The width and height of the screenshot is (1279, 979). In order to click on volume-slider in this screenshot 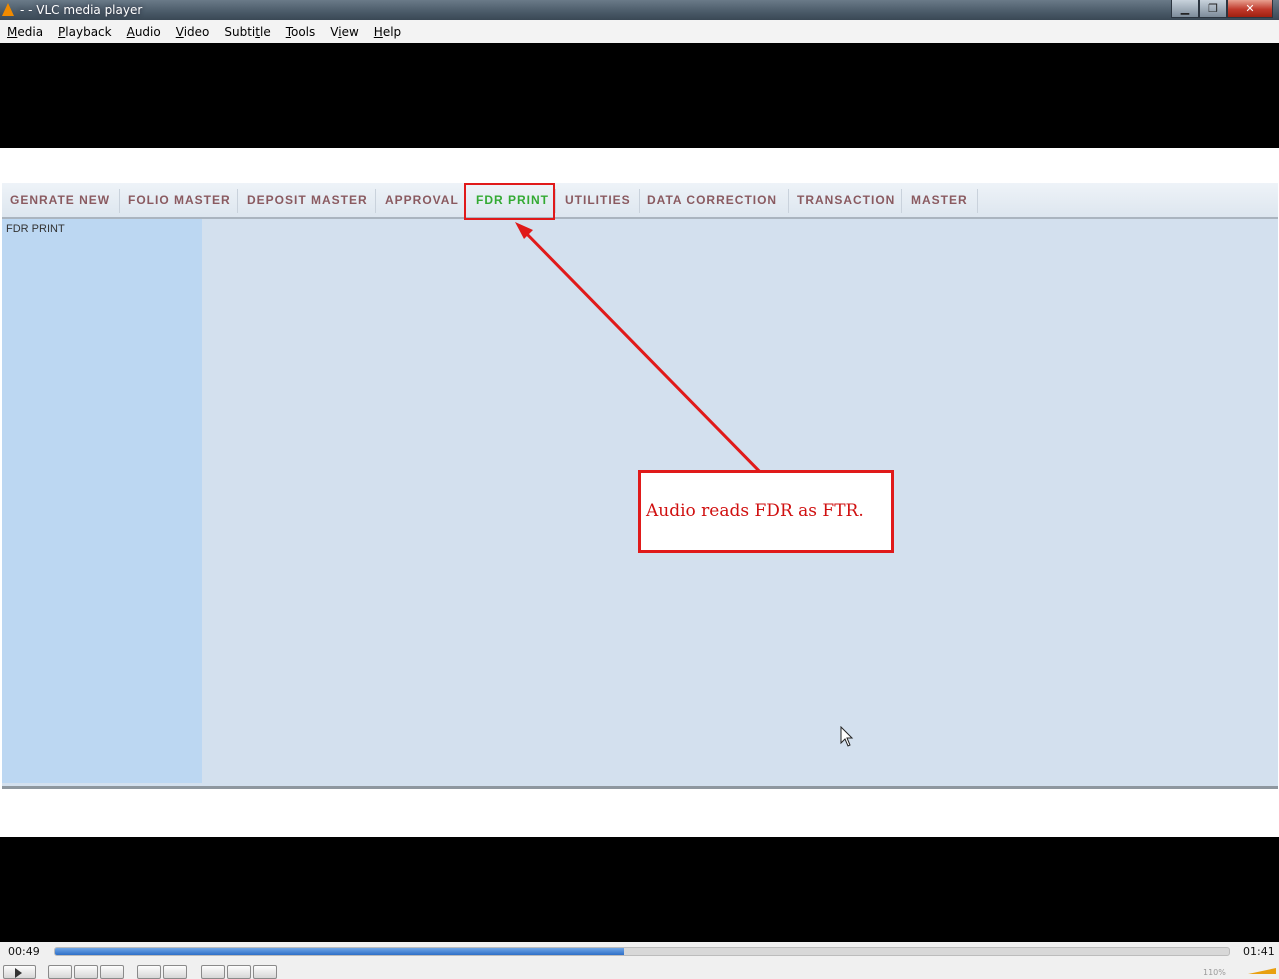, I will do `click(1262, 971)`.